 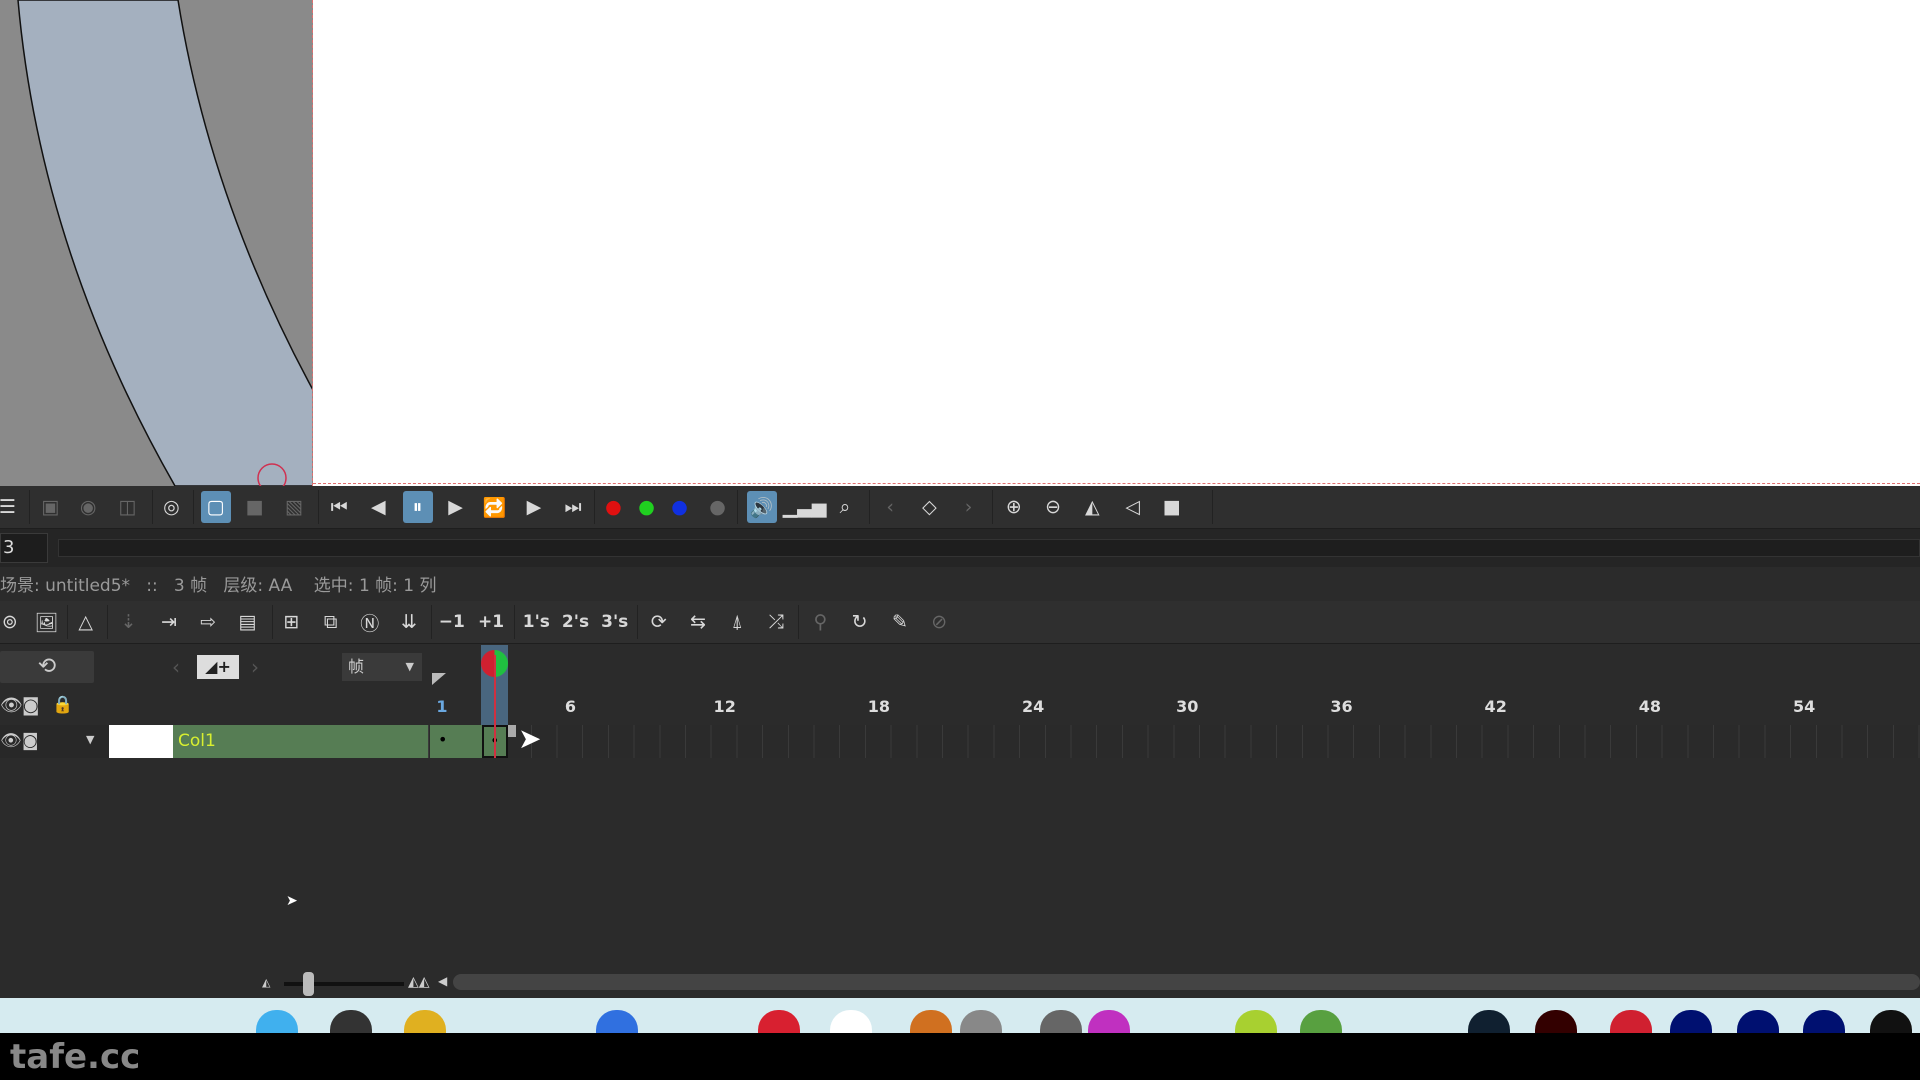 What do you see at coordinates (698, 622) in the screenshot?
I see `swing-icon: ⇆` at bounding box center [698, 622].